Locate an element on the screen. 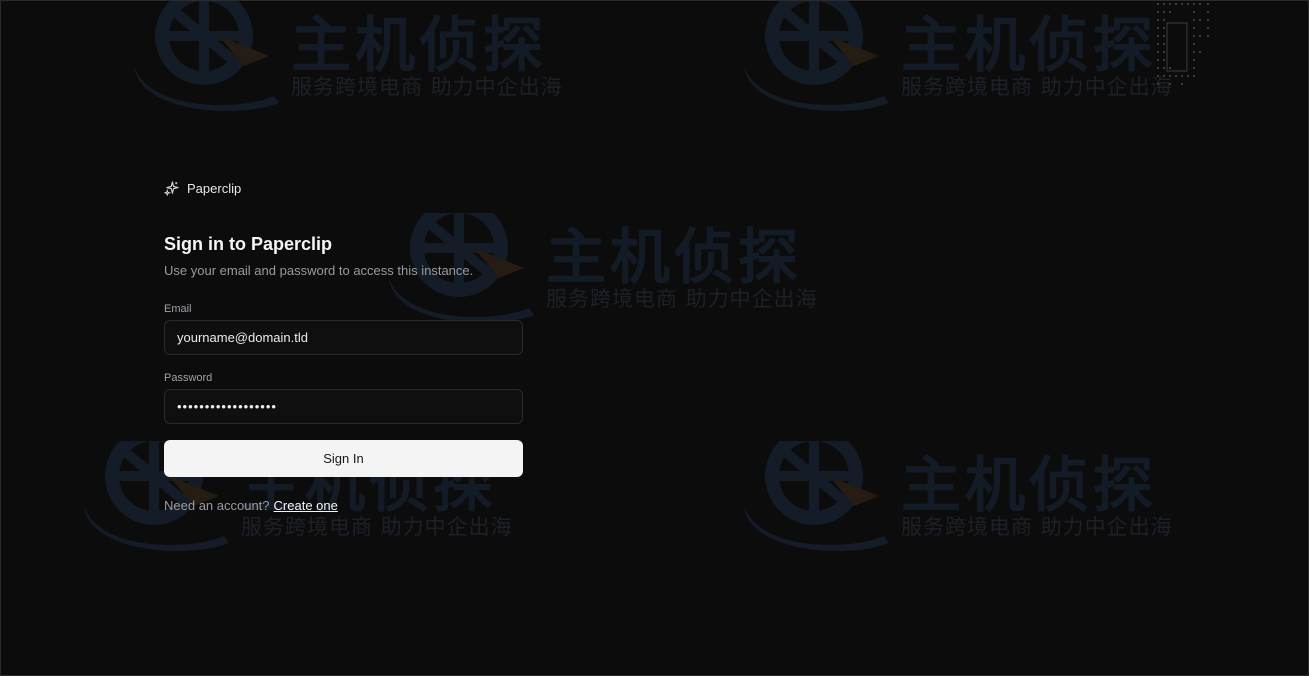 The image size is (1309, 676). dot-pattern-icon is located at coordinates (1183, 44).